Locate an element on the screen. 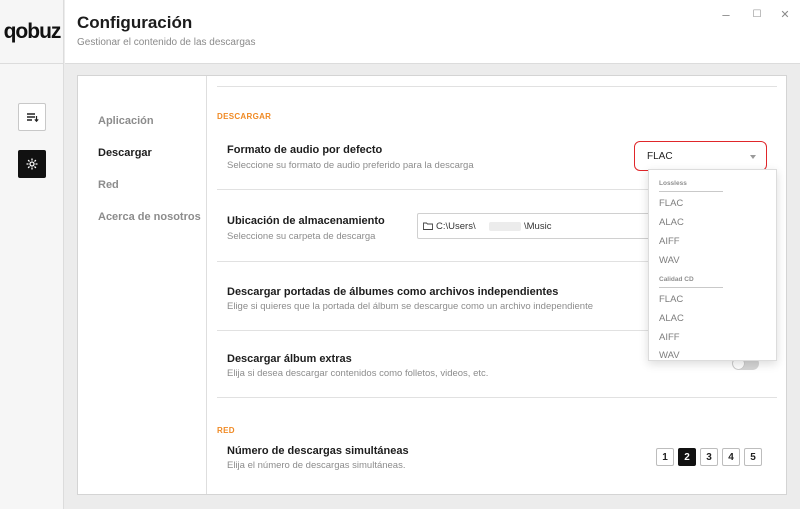  nav-item-aplicacion: Aplicación is located at coordinates (126, 121).